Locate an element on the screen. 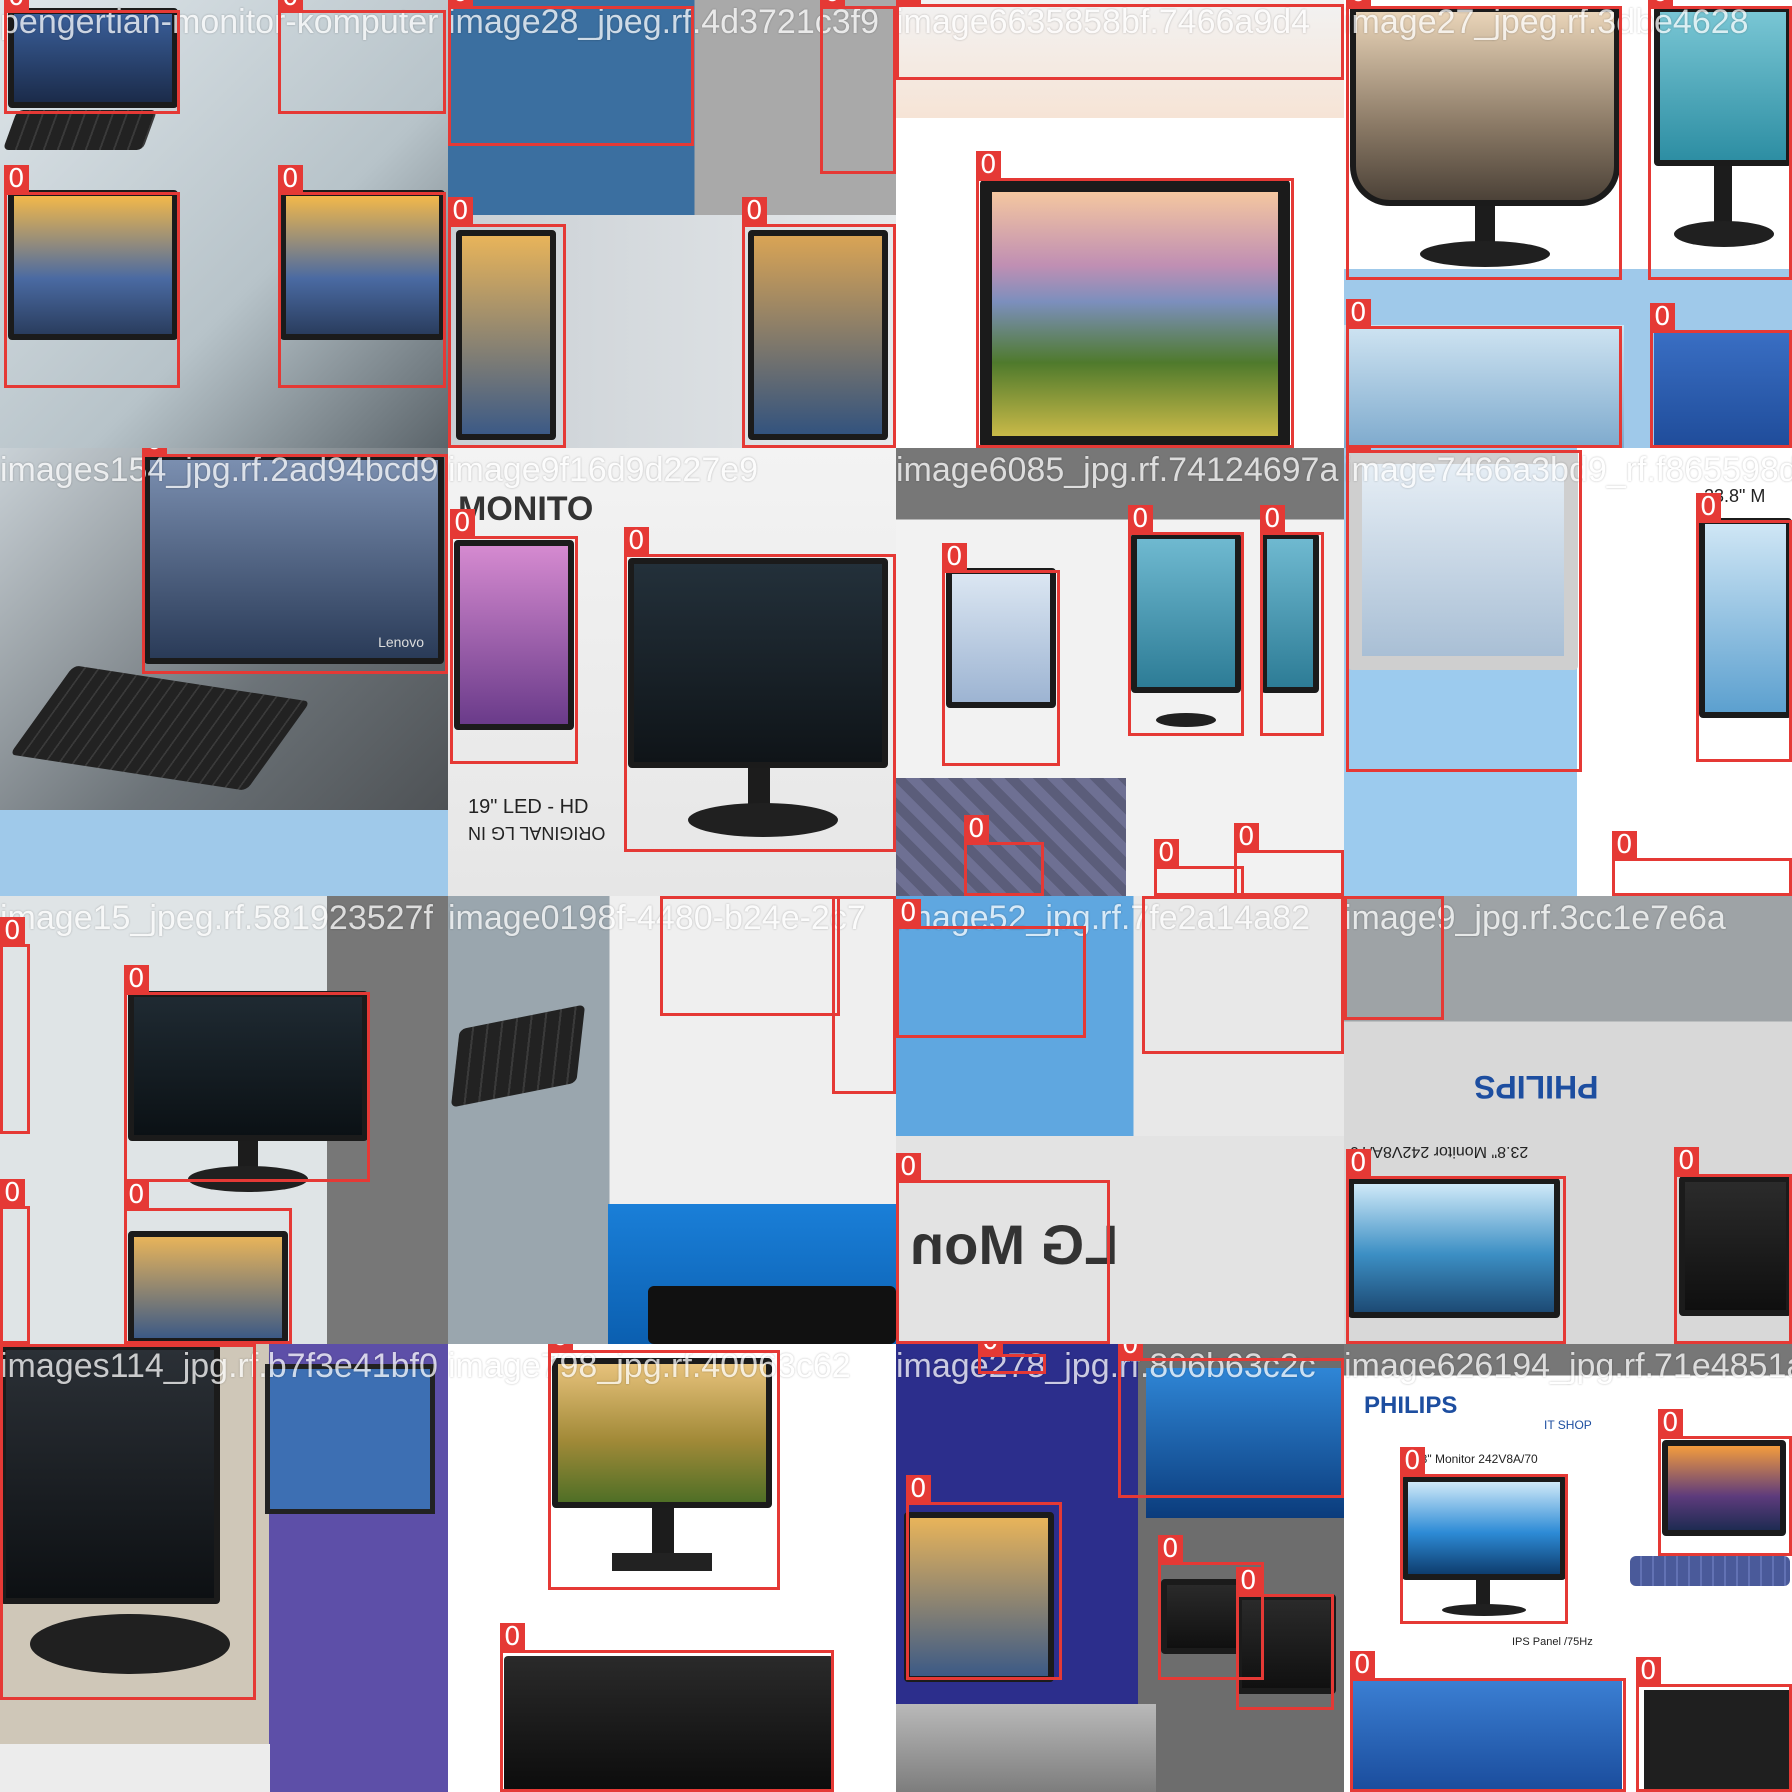 The height and width of the screenshot is (1792, 1792). filename-label: image15_jpeg.rf.581923527f is located at coordinates (216, 918).